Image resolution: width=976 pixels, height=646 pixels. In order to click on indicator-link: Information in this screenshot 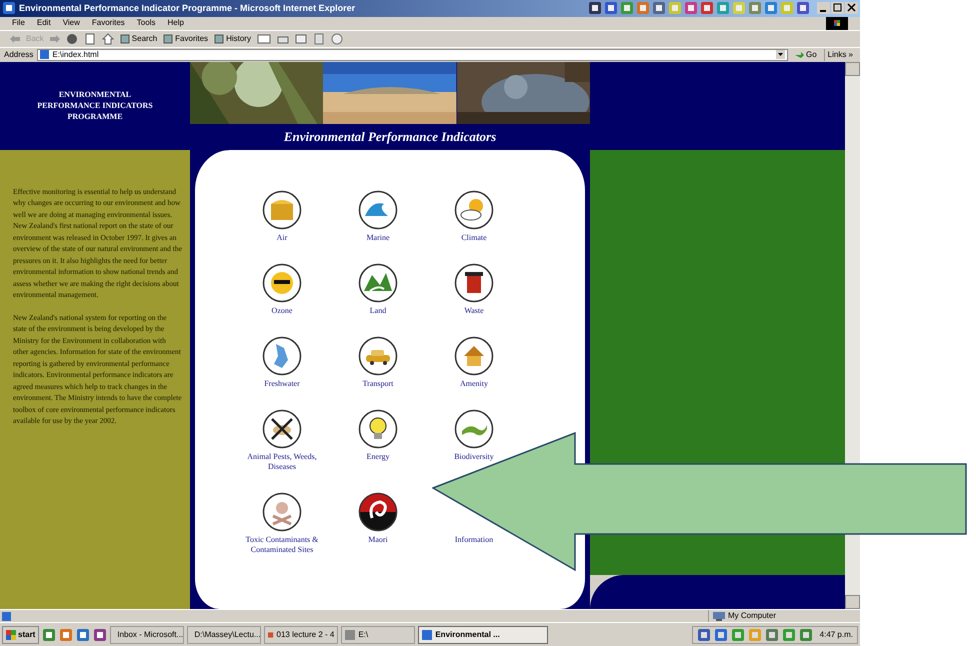, I will do `click(474, 539)`.